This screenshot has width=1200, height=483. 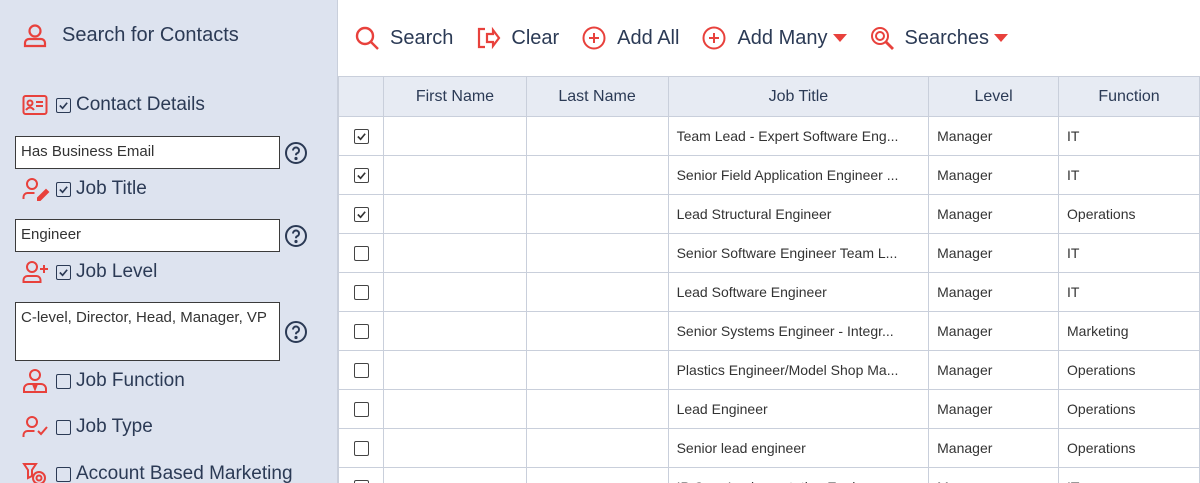 I want to click on search-button: Search, so click(x=403, y=38).